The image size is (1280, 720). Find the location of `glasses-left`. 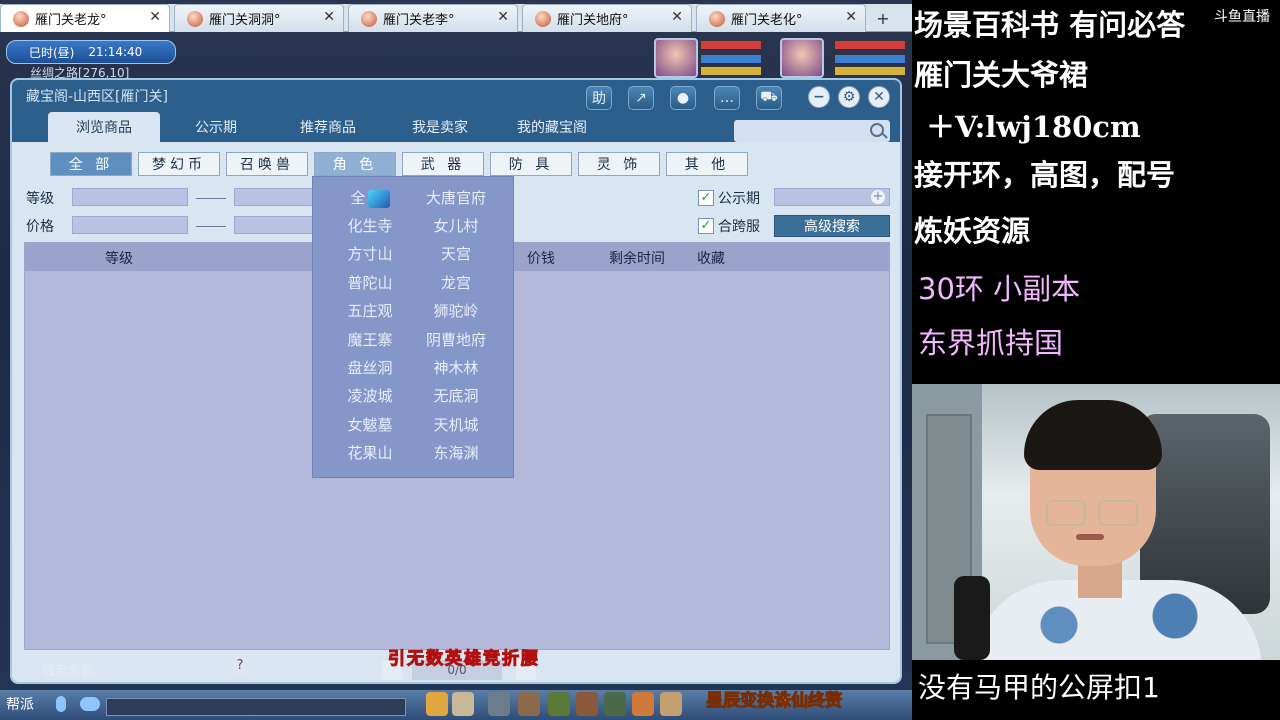

glasses-left is located at coordinates (1066, 513).